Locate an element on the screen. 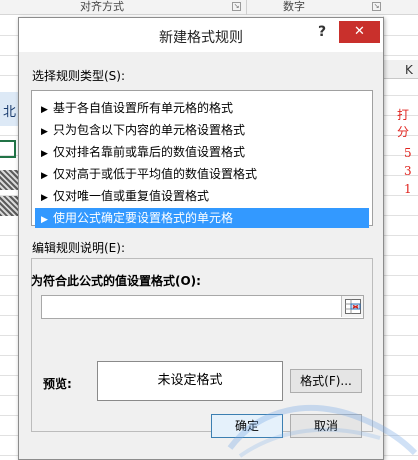  ribbon-separator is located at coordinates (246, 7).